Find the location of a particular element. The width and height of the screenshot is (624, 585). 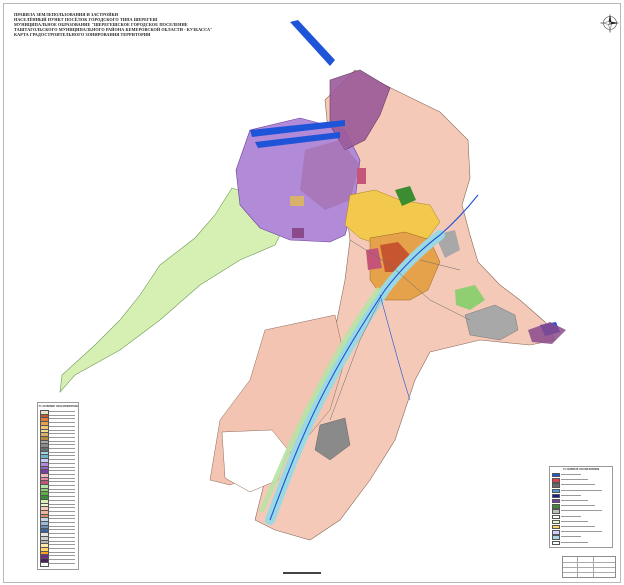

legend-left-panel: УСЛОВНЫЕ ОБОЗНАЧЕНИЯ is located at coordinates (58, 486).